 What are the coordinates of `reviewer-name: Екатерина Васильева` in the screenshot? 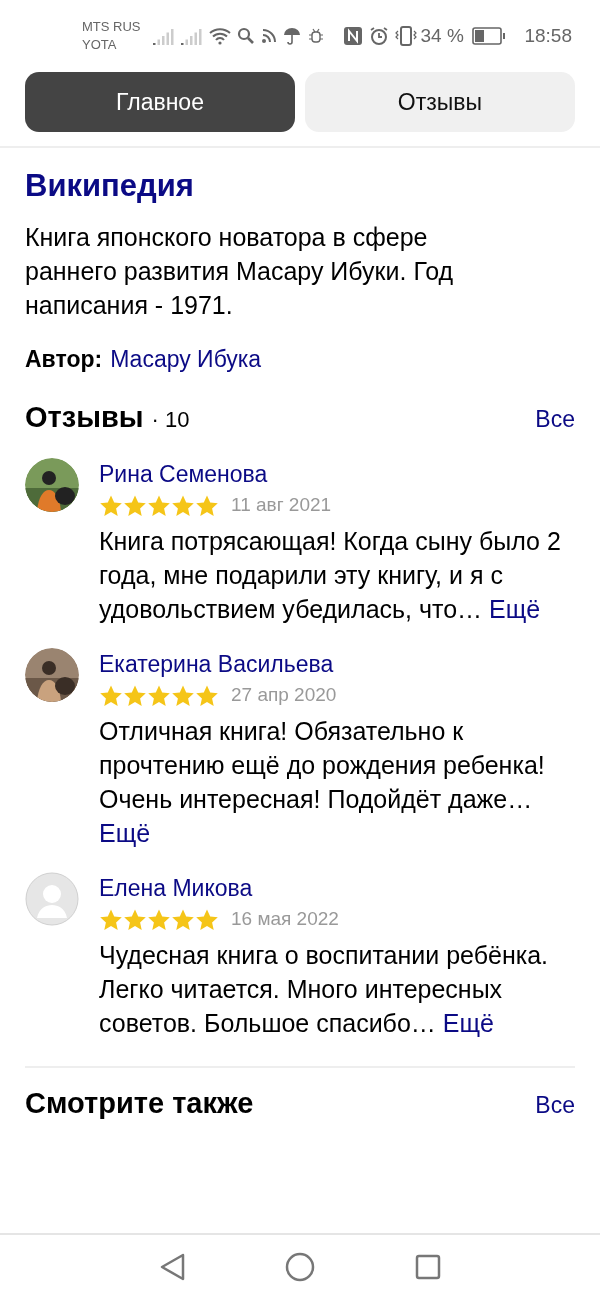 It's located at (337, 663).